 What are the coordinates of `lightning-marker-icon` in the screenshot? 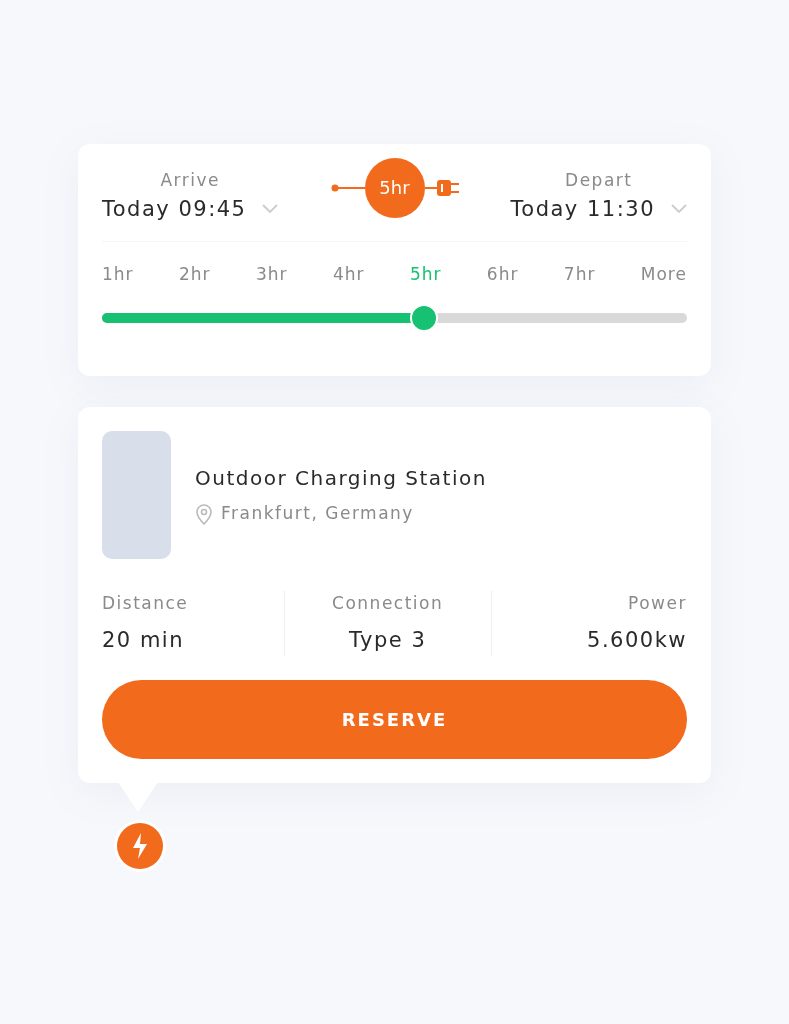 It's located at (140, 846).